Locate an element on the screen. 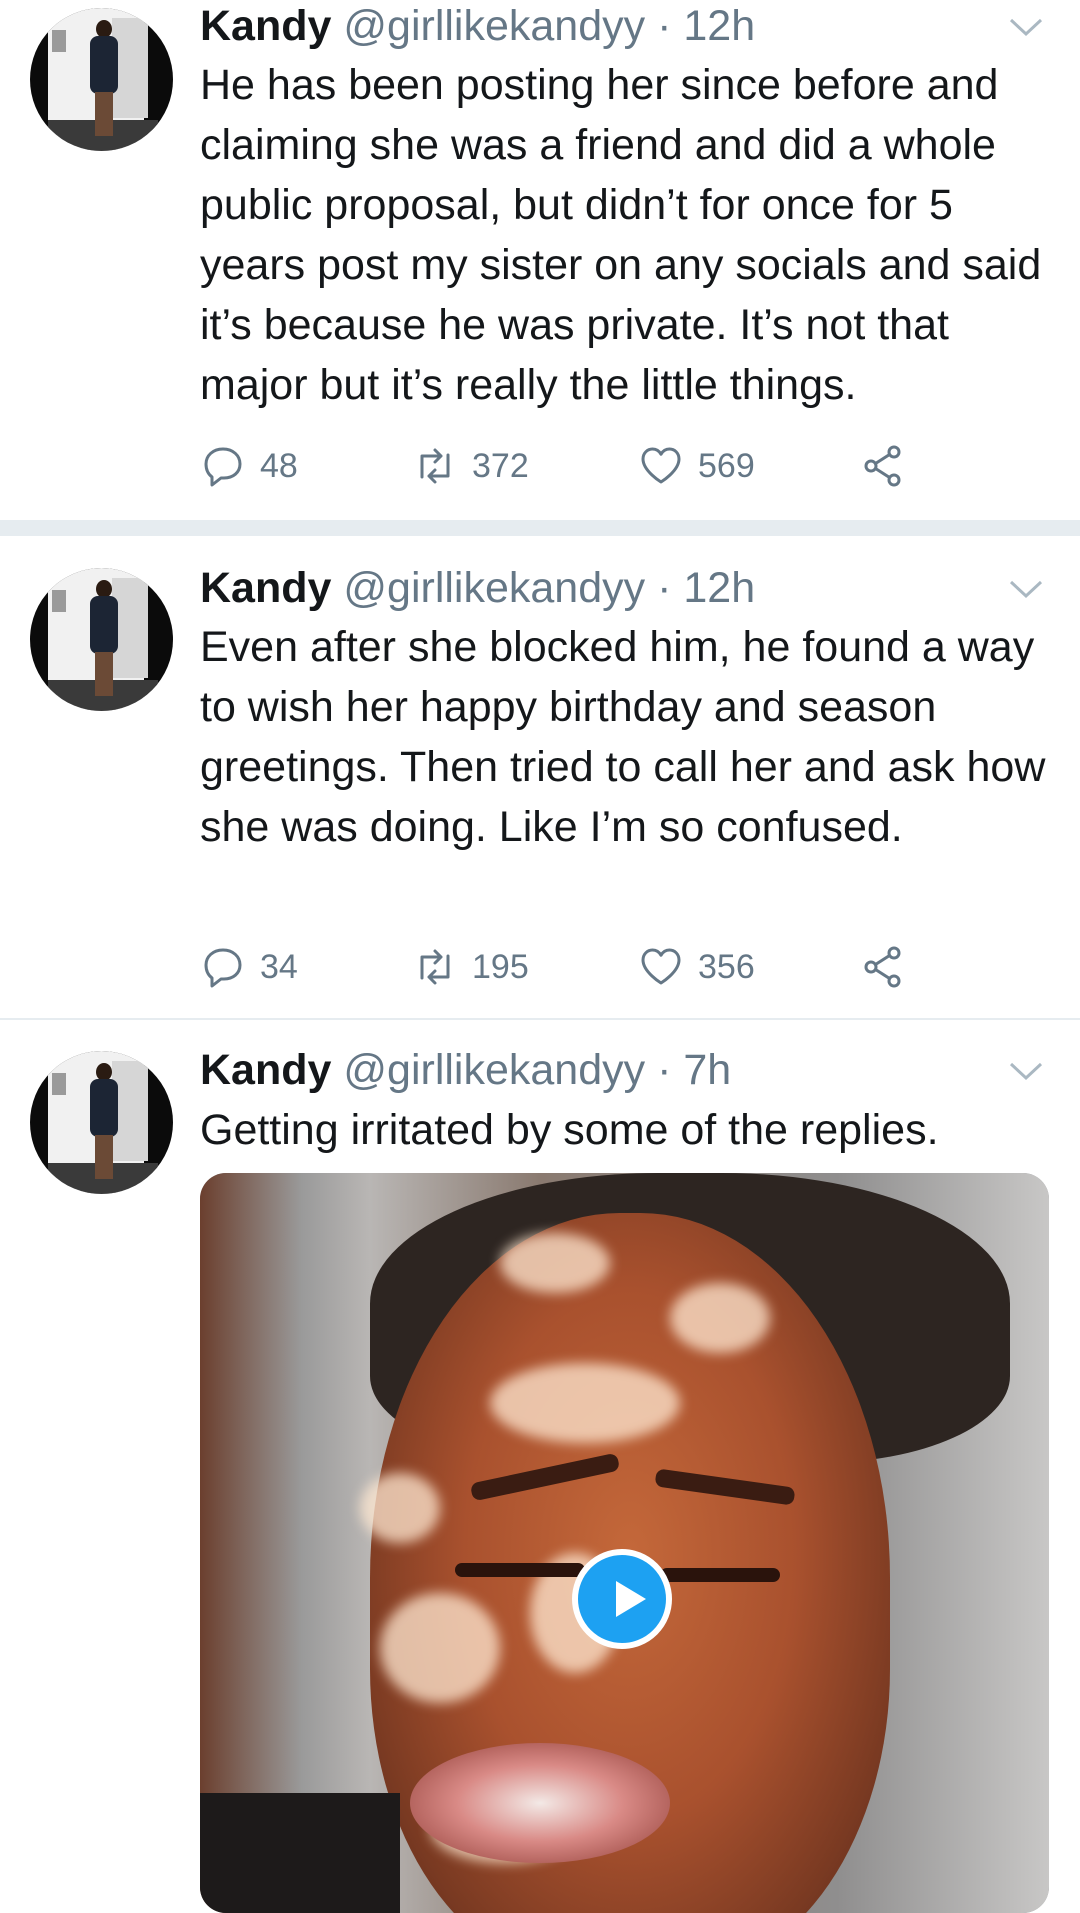 This screenshot has width=1080, height=1913. timestamp: 7h is located at coordinates (707, 1070).